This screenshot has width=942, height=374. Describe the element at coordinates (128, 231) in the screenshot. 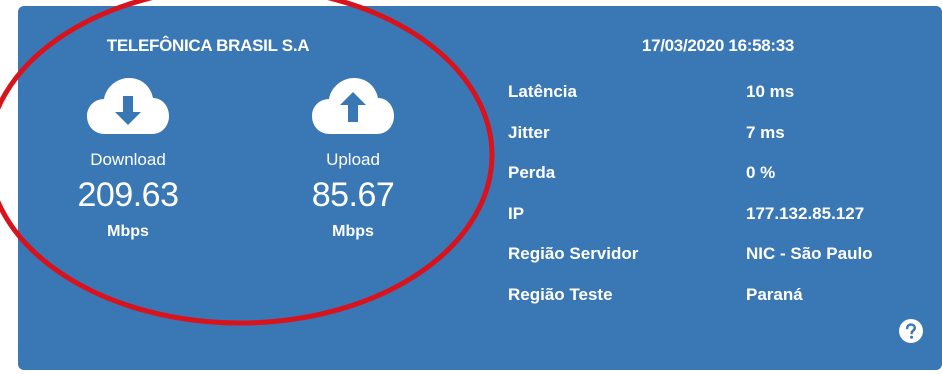

I see `download-unit: Mbps` at that location.